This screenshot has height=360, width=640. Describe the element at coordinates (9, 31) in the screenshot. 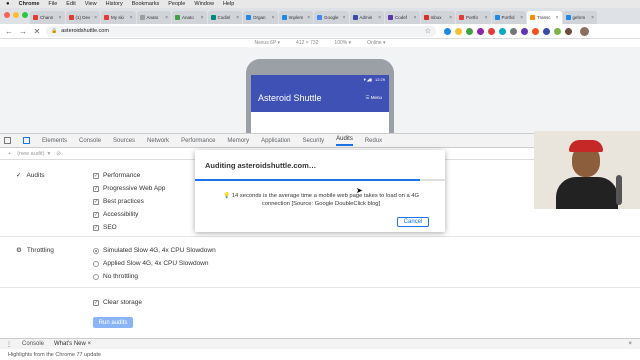

I see `back-button: ←` at that location.